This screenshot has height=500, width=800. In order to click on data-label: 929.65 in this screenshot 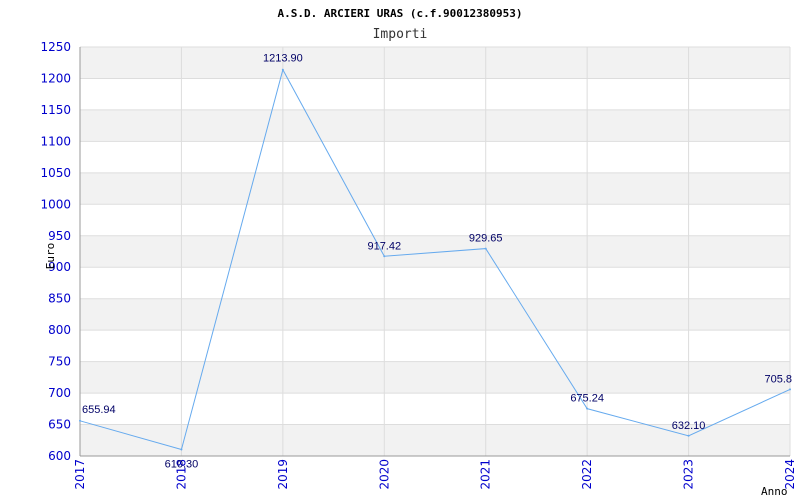, I will do `click(486, 239)`.